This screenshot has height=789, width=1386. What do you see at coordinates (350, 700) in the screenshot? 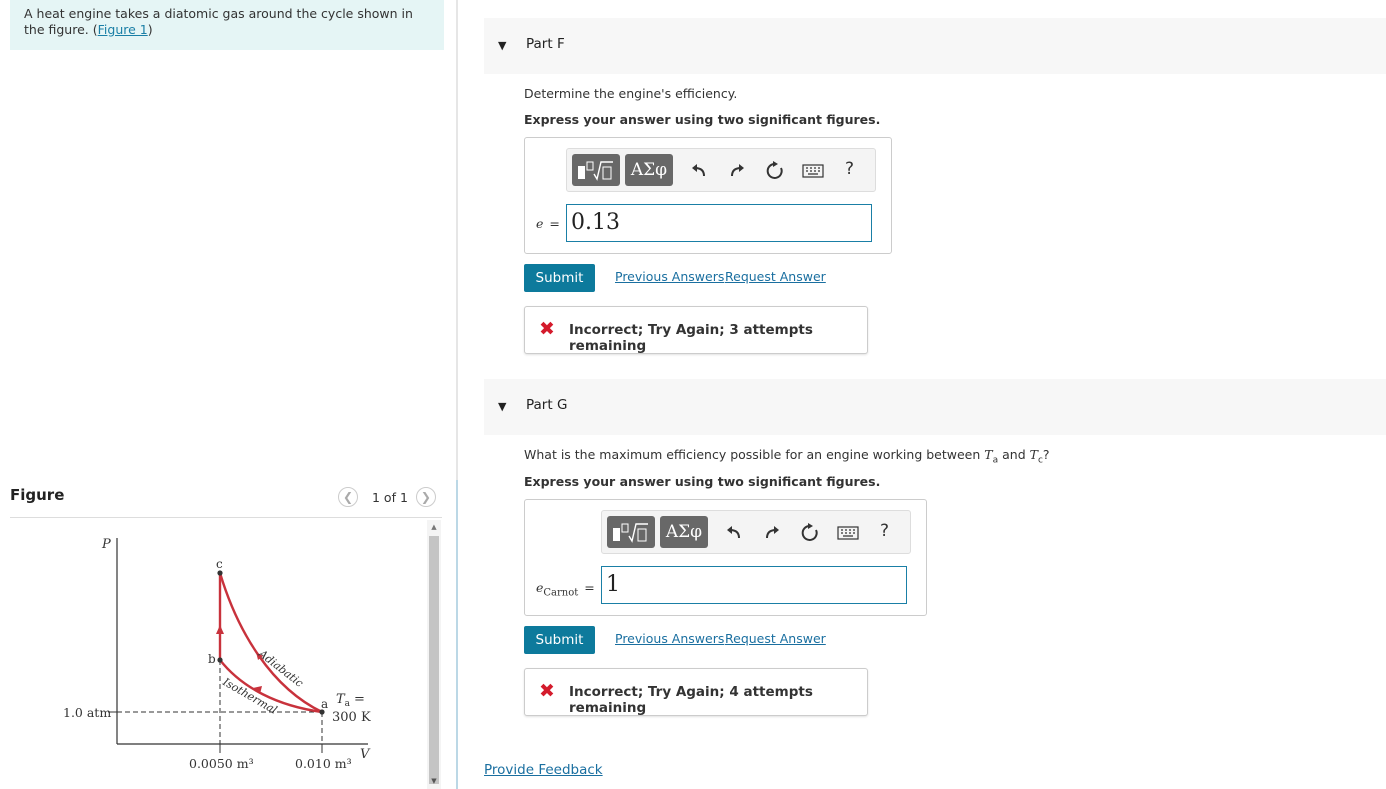
I see `temperature-label: Ta =` at bounding box center [350, 700].